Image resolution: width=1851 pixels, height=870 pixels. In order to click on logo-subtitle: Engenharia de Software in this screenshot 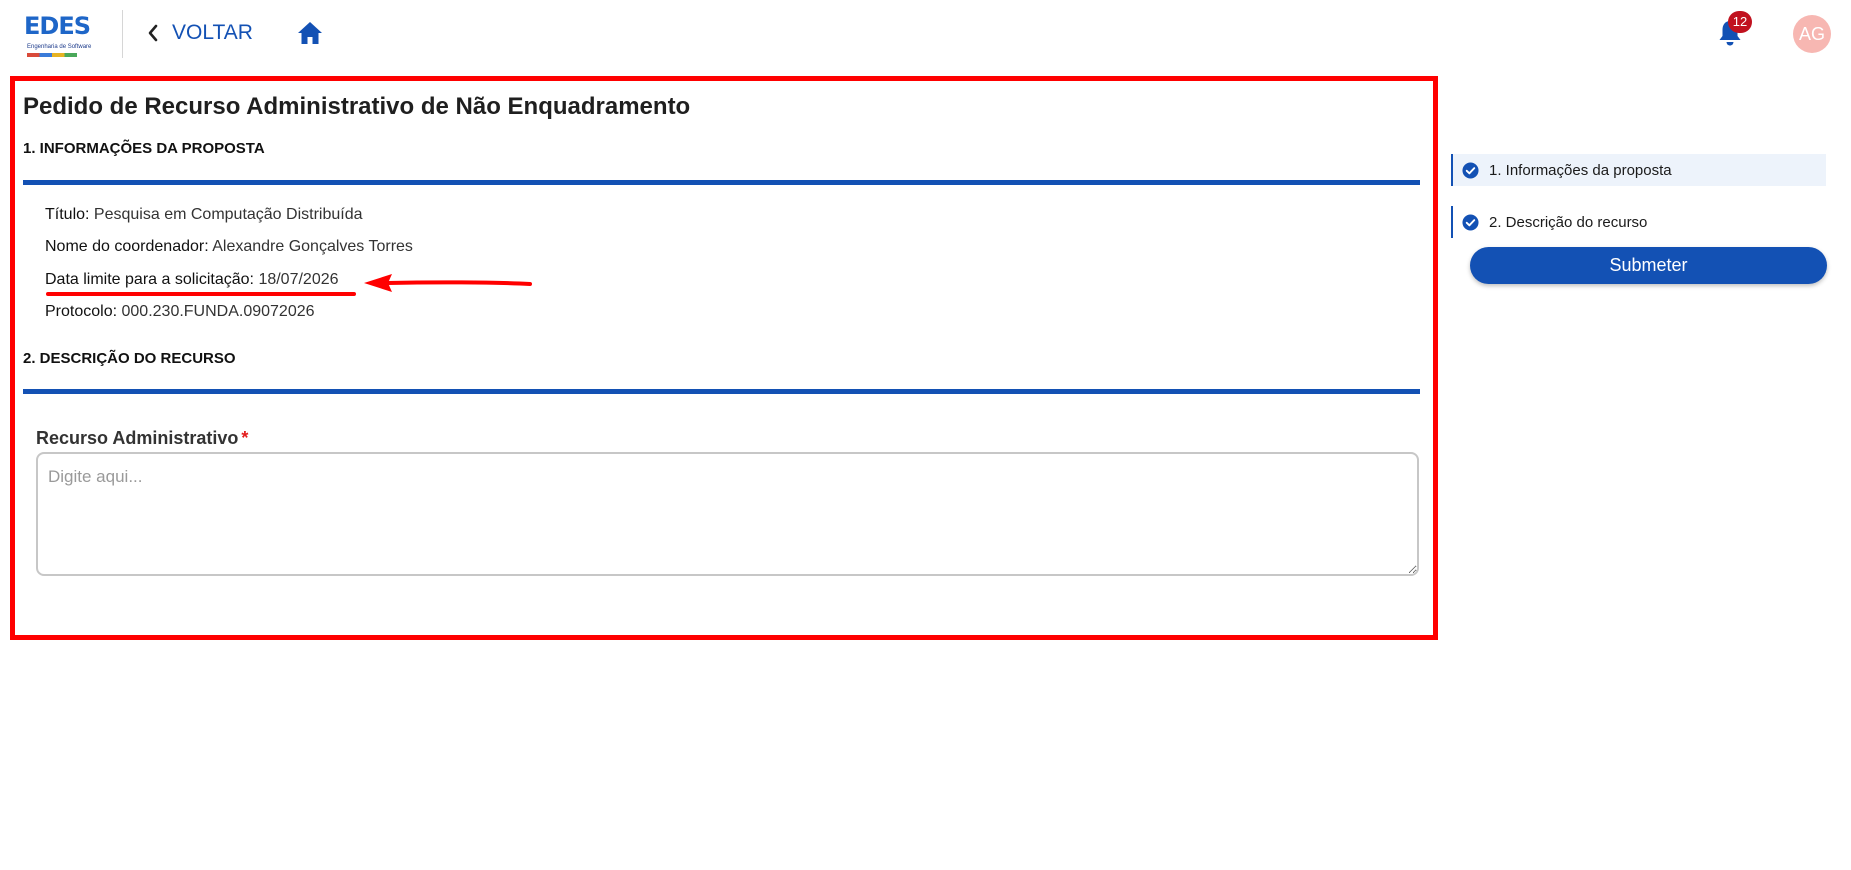, I will do `click(59, 47)`.